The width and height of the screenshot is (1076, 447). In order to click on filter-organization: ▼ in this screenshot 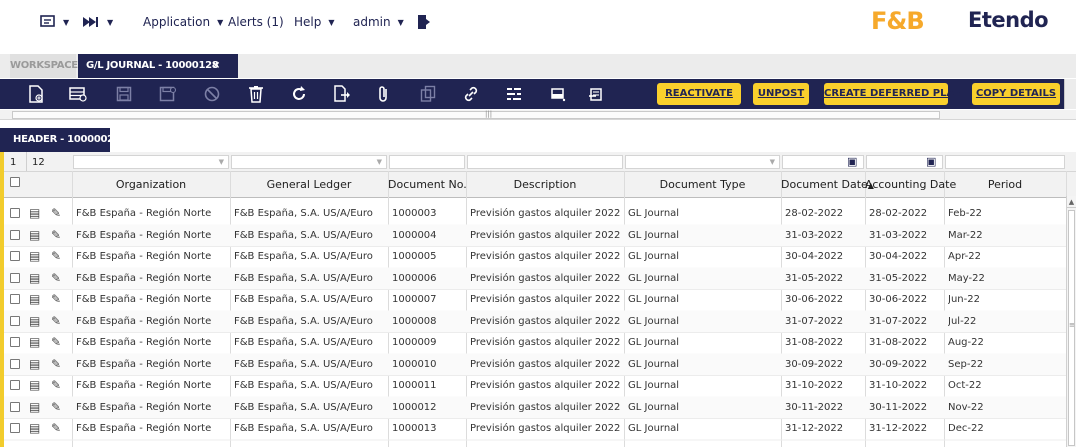, I will do `click(151, 162)`.